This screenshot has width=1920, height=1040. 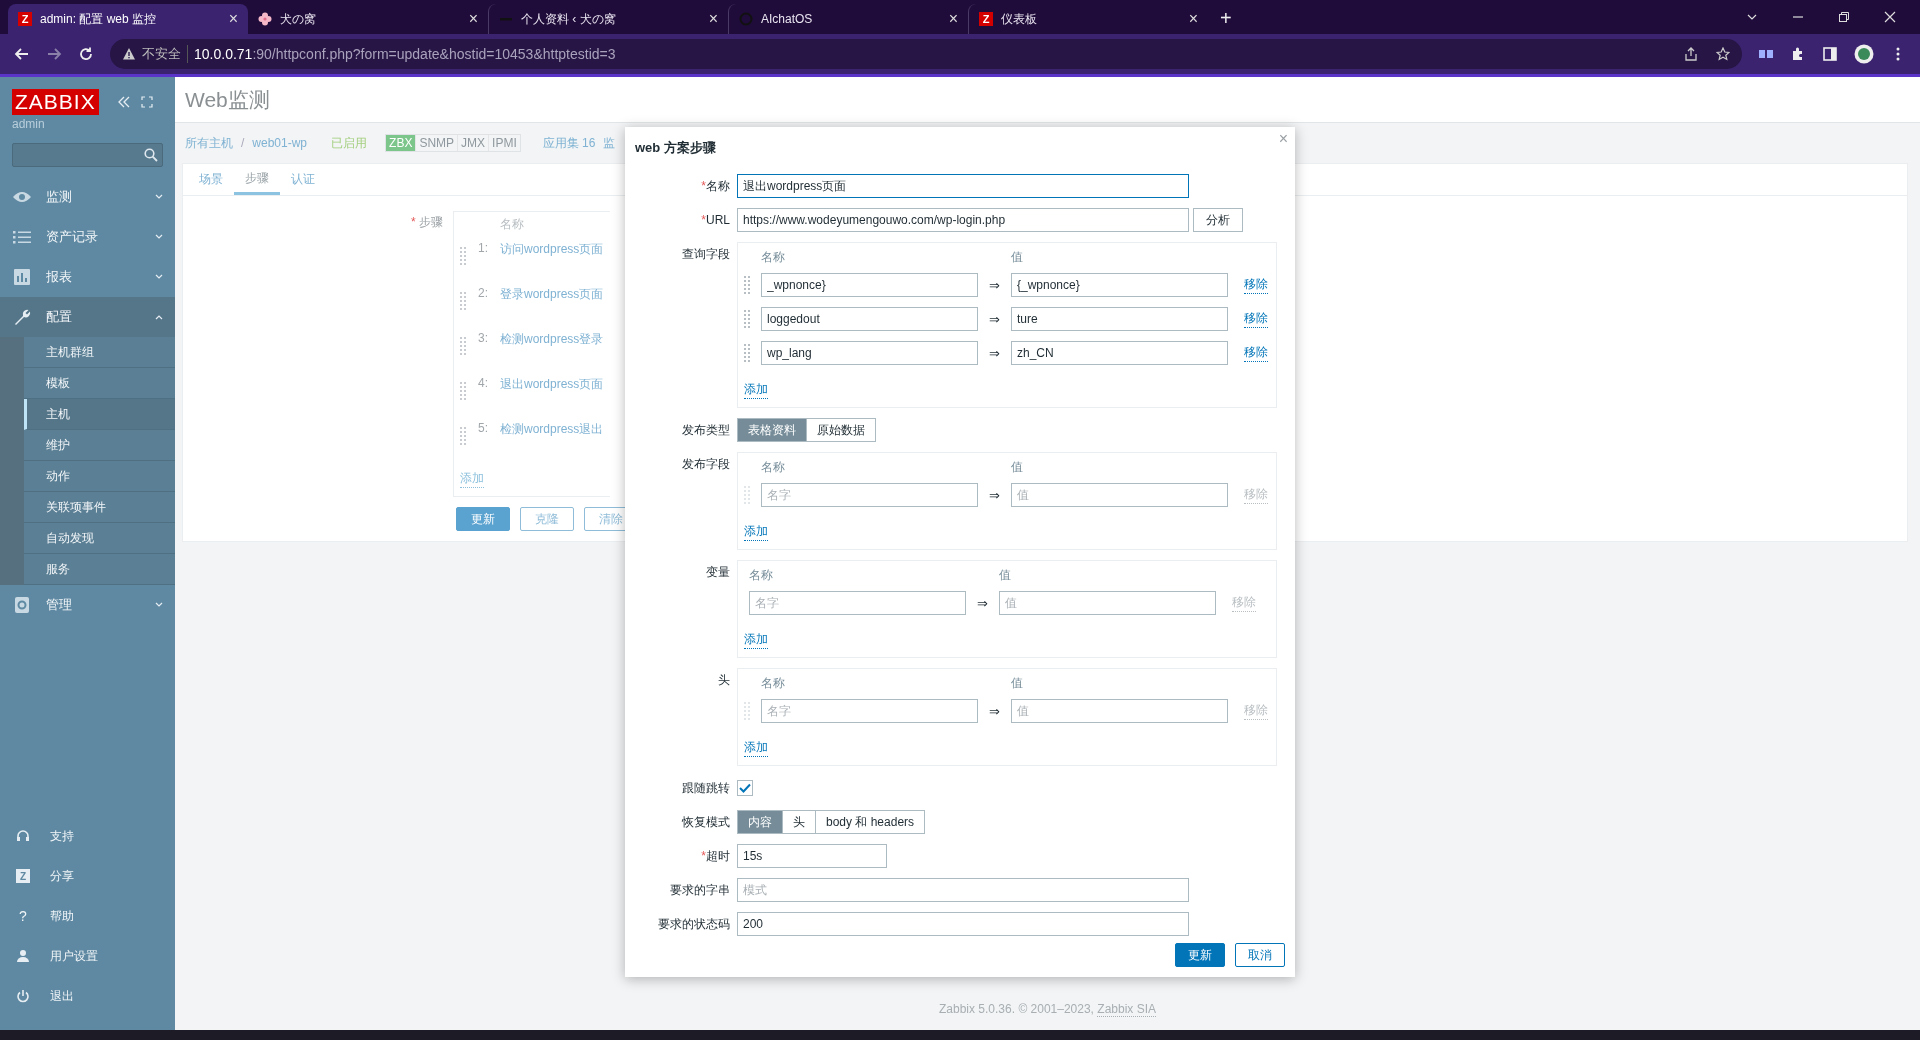 What do you see at coordinates (87, 836) in the screenshot?
I see `sidebar-link: 支持` at bounding box center [87, 836].